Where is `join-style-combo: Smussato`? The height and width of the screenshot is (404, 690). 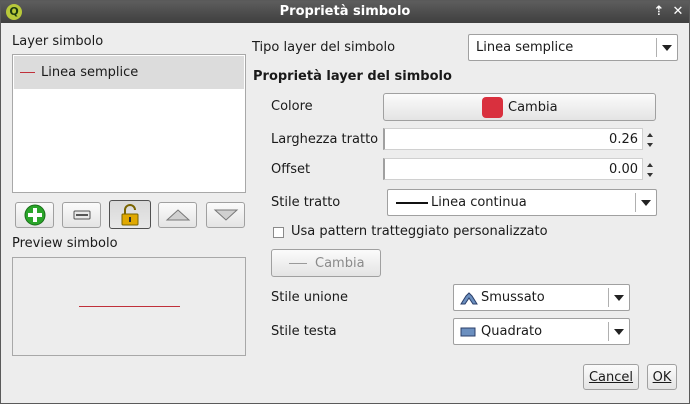 join-style-combo: Smussato is located at coordinates (541, 297).